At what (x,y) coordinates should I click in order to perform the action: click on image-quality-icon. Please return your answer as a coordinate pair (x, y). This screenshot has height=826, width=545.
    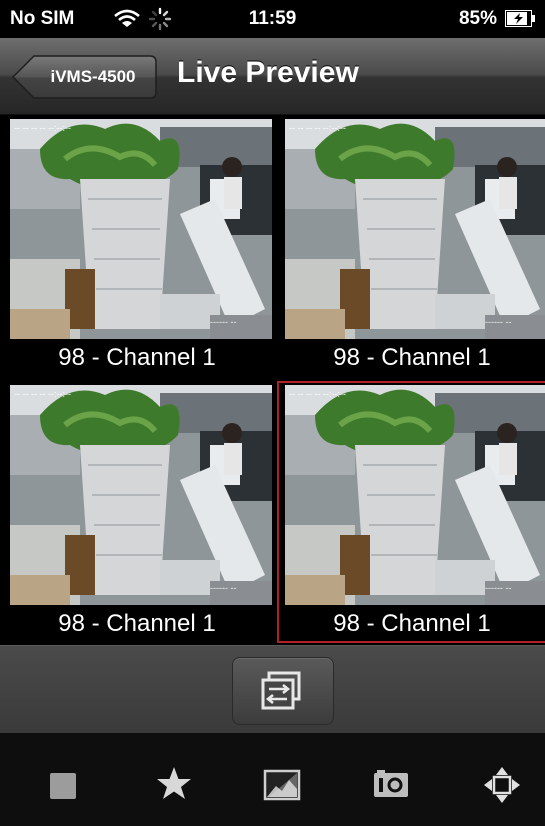
    Looking at the image, I should click on (282, 785).